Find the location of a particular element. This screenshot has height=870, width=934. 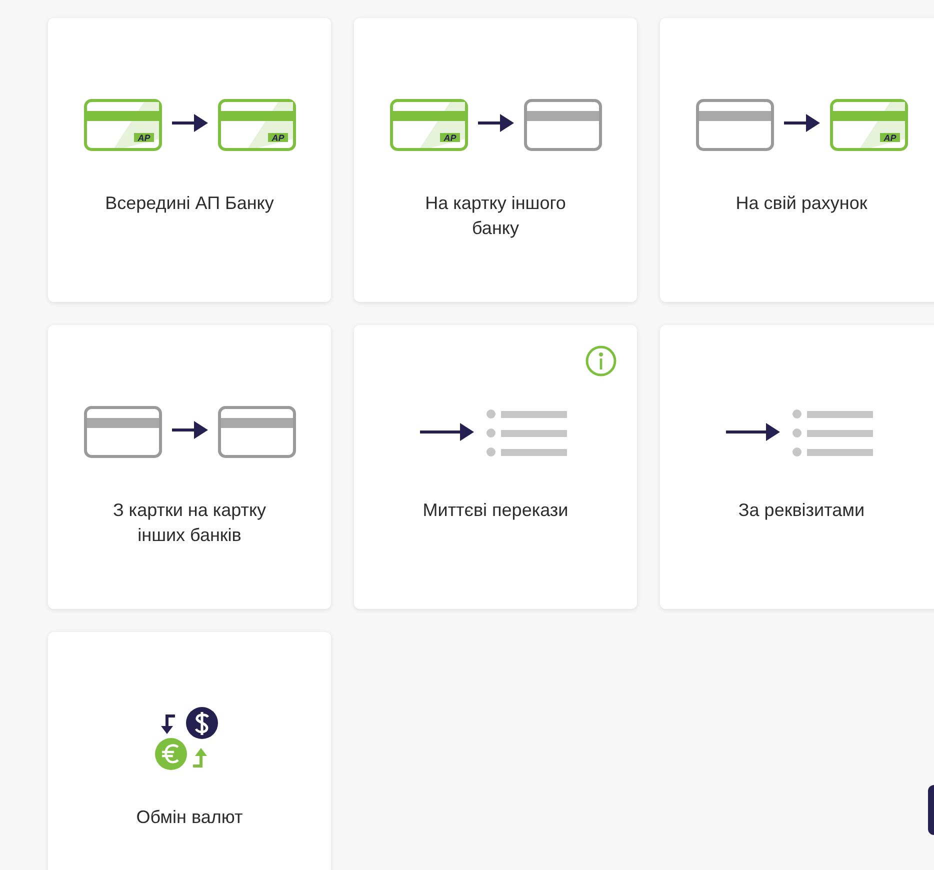

tile-label: З картки на картку інших банків is located at coordinates (190, 523).